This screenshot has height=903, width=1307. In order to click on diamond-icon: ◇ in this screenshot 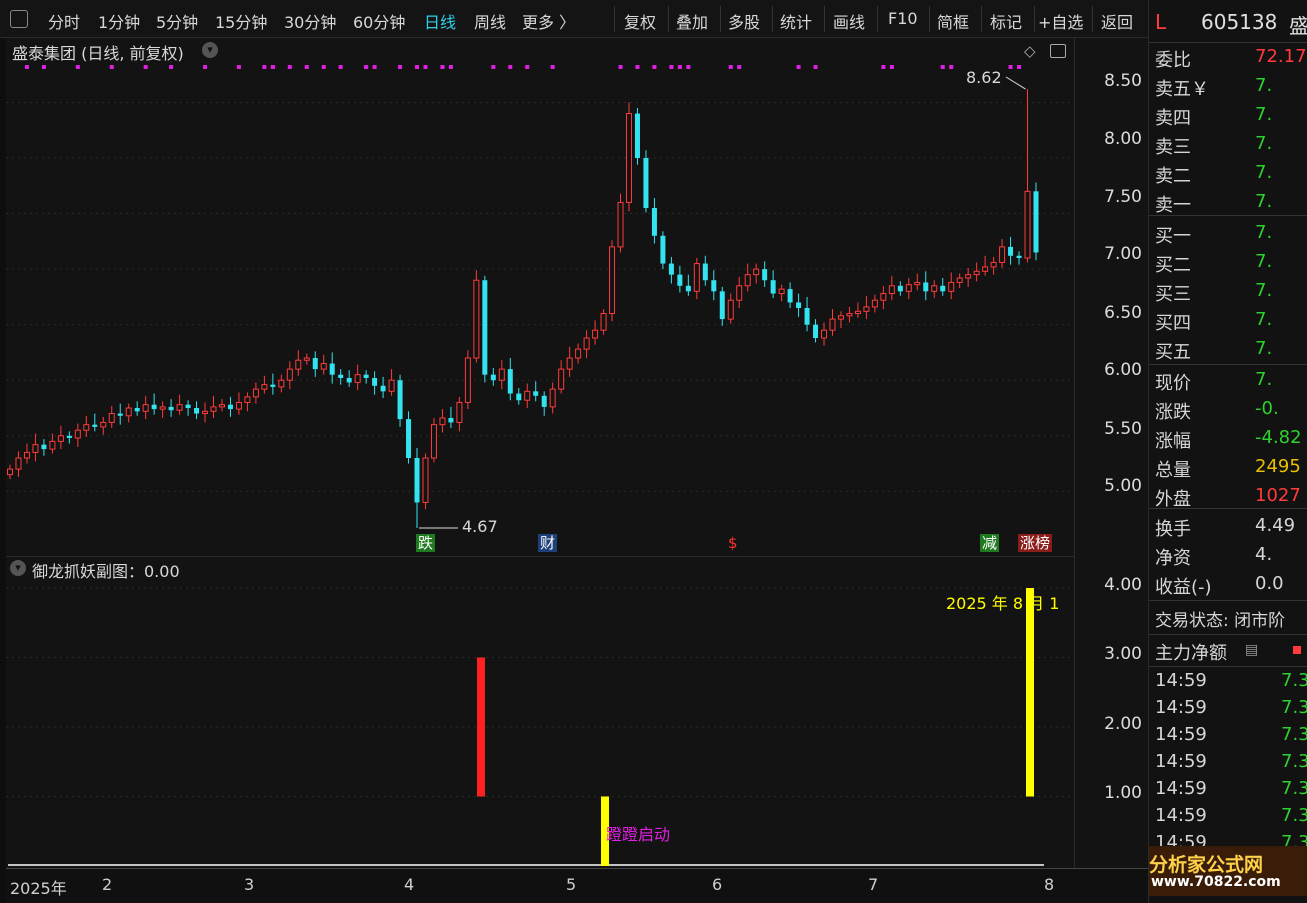, I will do `click(1030, 51)`.